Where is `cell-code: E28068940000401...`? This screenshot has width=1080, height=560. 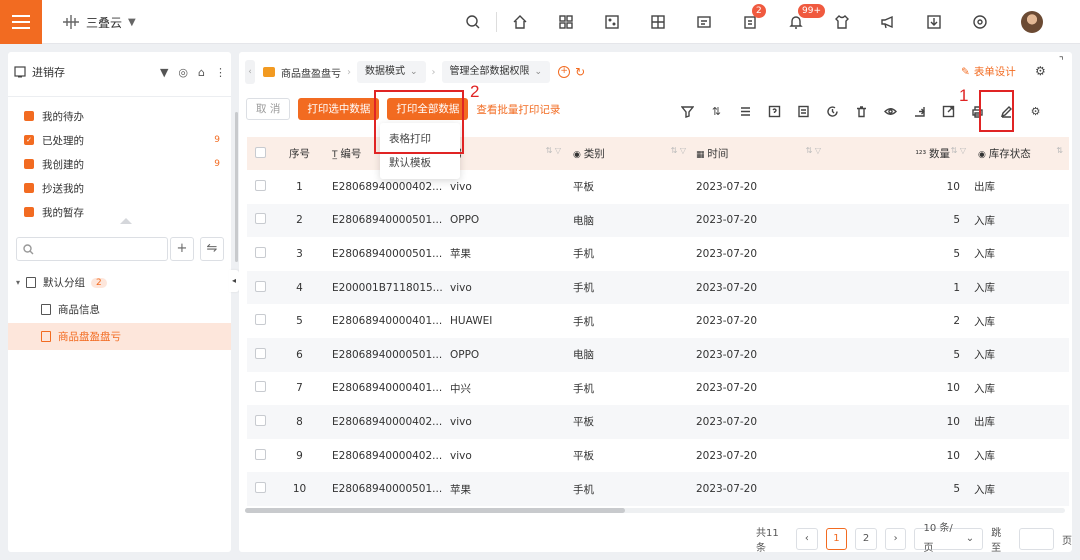
cell-code: E28068940000401... is located at coordinates (387, 388).